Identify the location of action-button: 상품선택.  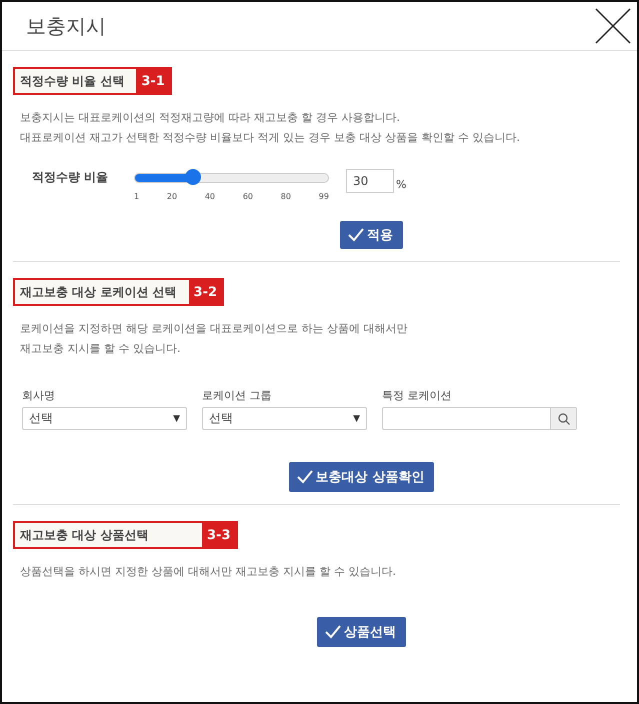
(361, 632).